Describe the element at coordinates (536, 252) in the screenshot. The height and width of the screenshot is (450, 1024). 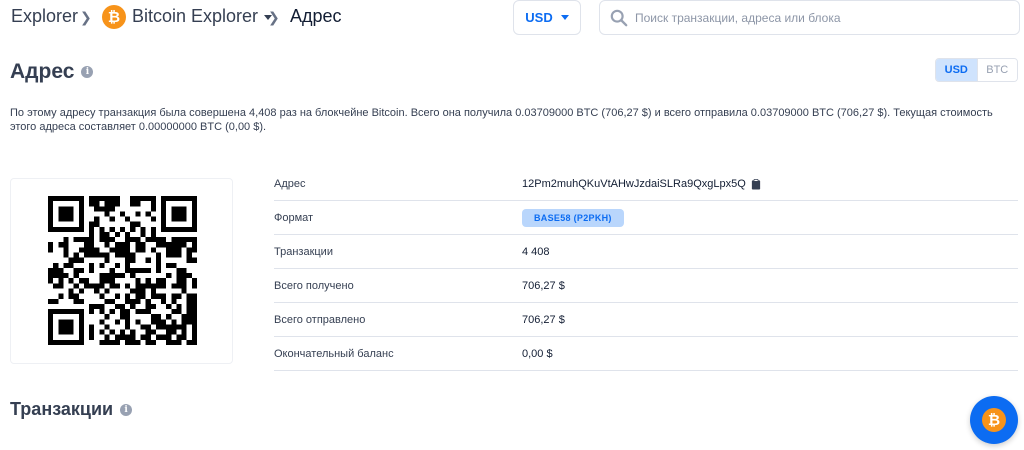
I see `detail-value: 4 408` at that location.